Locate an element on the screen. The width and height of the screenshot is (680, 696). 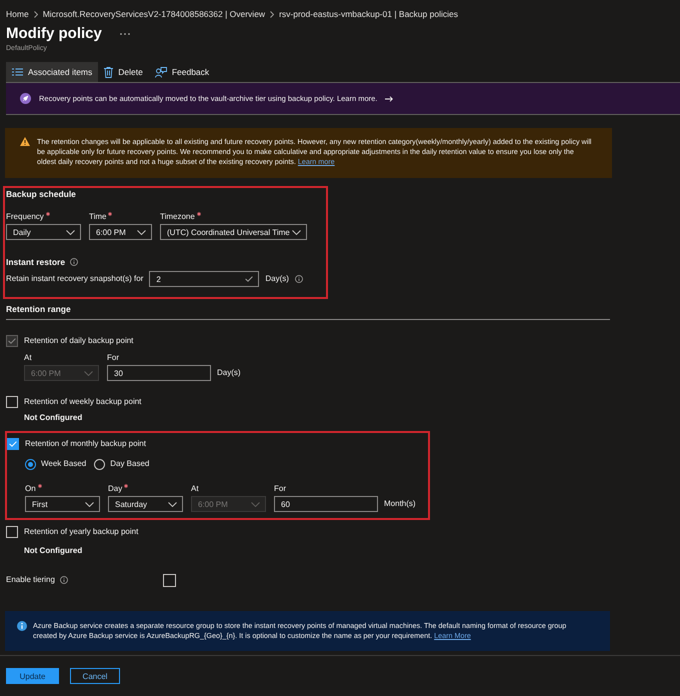
check-icon is located at coordinates (249, 279).